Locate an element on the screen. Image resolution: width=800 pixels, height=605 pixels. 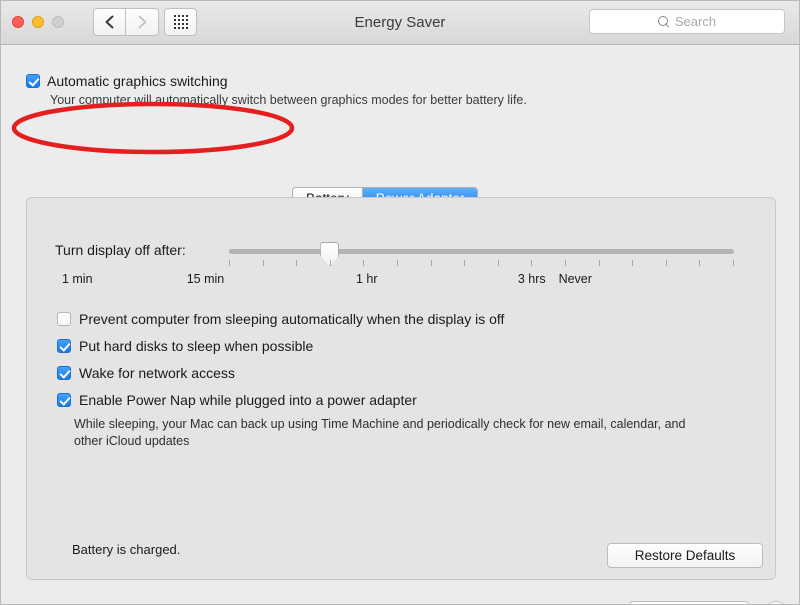
automatic-graphics-switching-checkbox is located at coordinates (33, 81).